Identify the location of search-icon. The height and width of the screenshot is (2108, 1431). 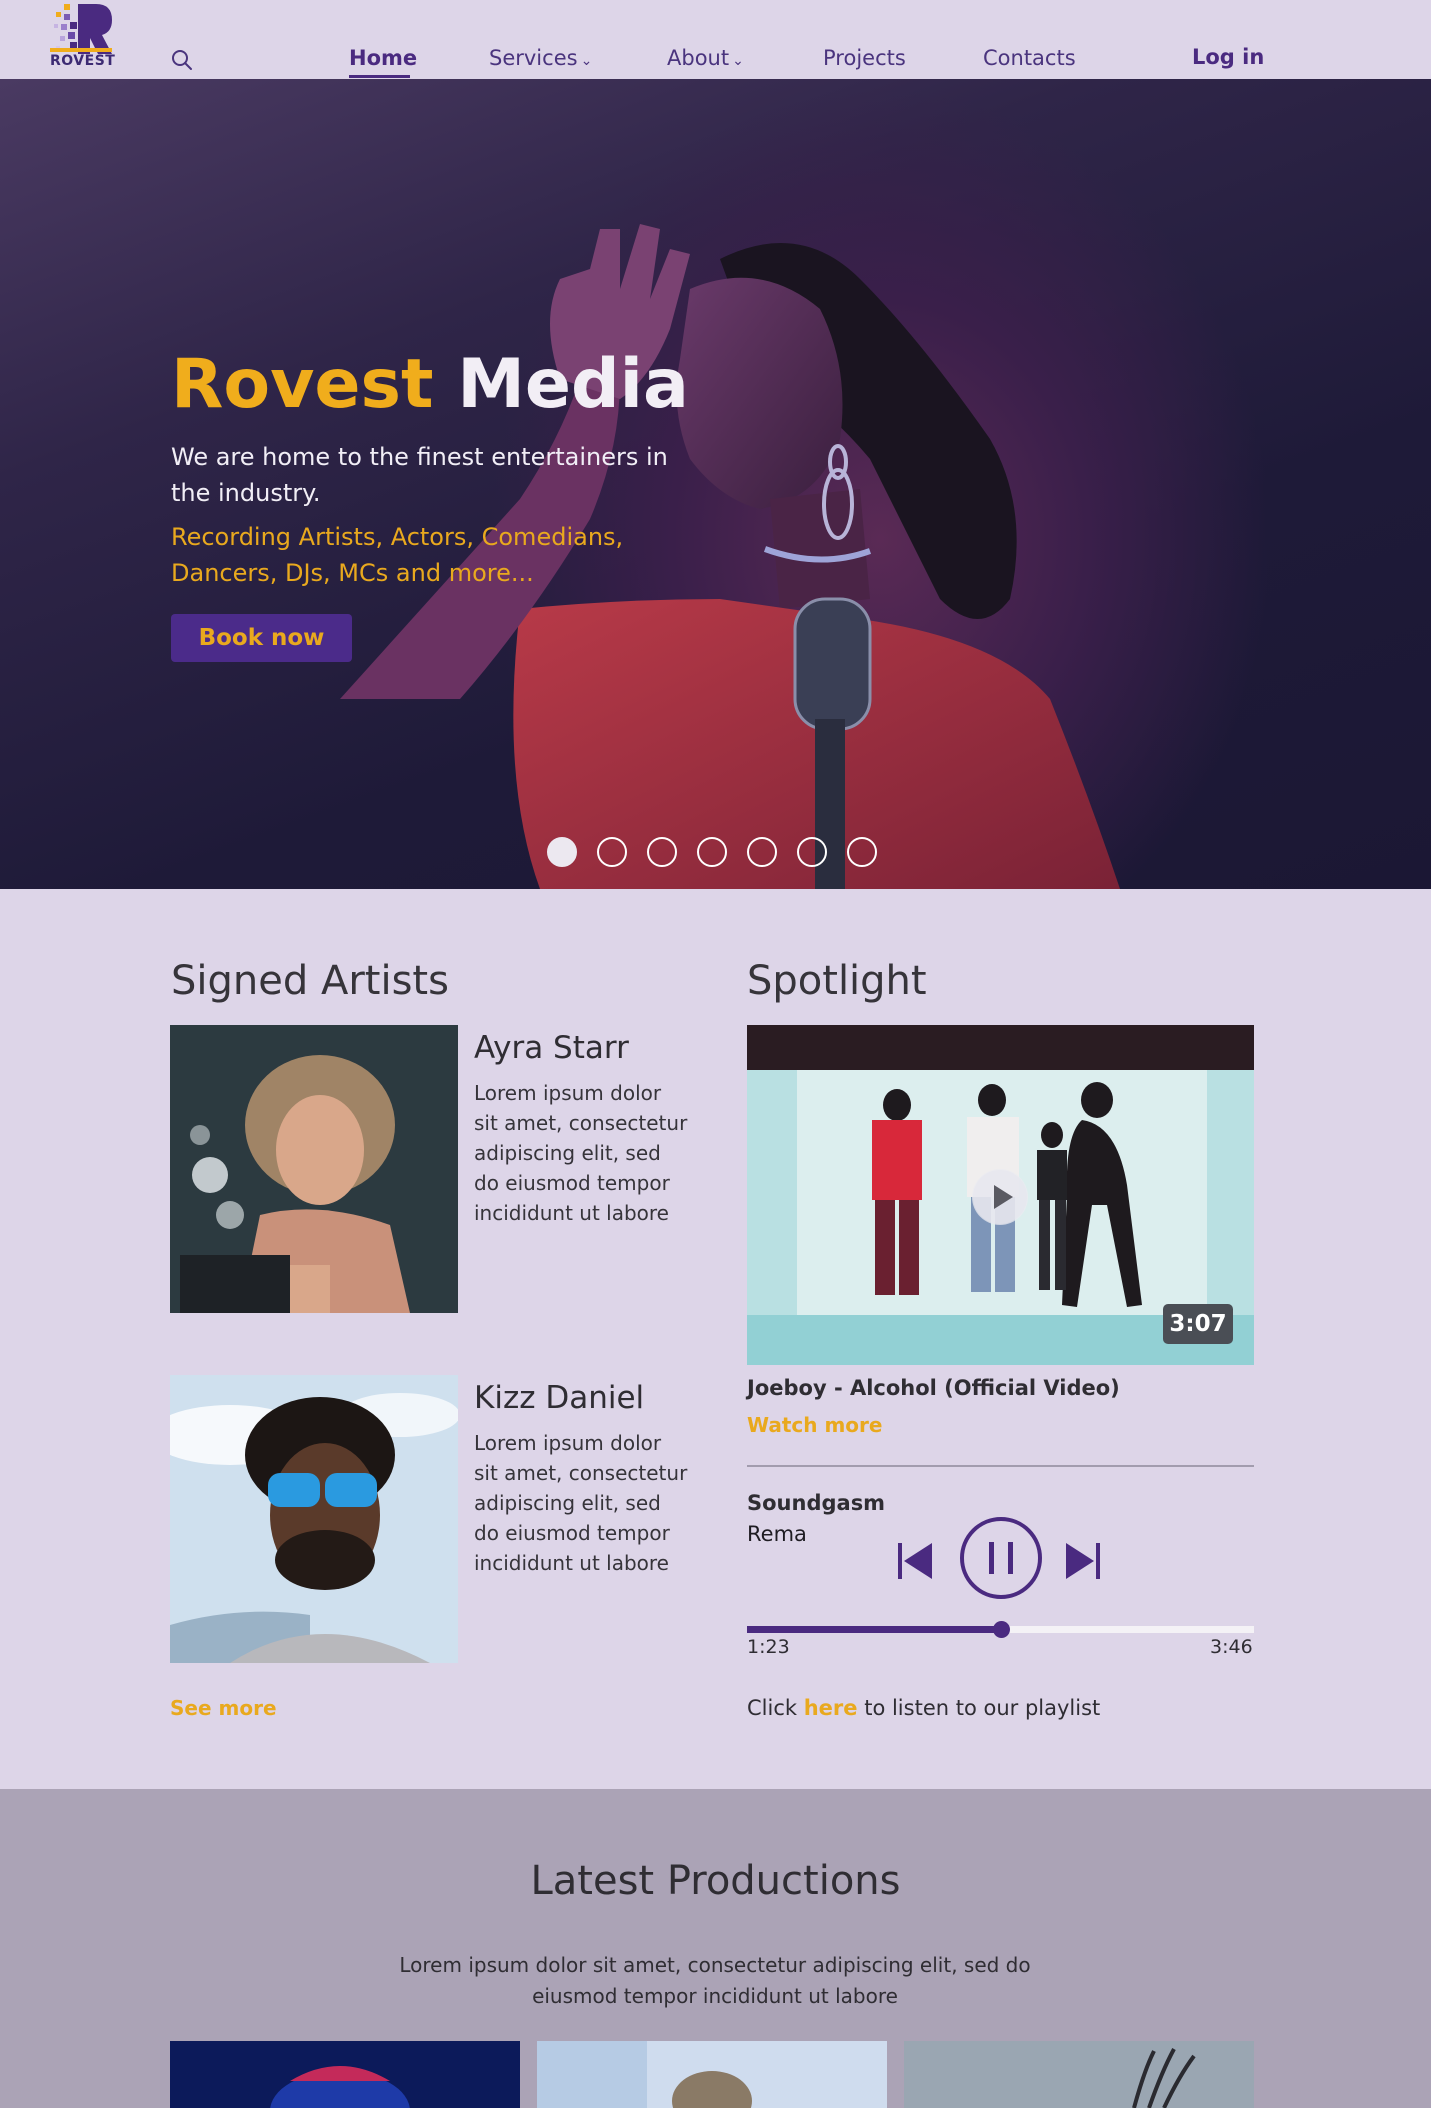
(182, 60).